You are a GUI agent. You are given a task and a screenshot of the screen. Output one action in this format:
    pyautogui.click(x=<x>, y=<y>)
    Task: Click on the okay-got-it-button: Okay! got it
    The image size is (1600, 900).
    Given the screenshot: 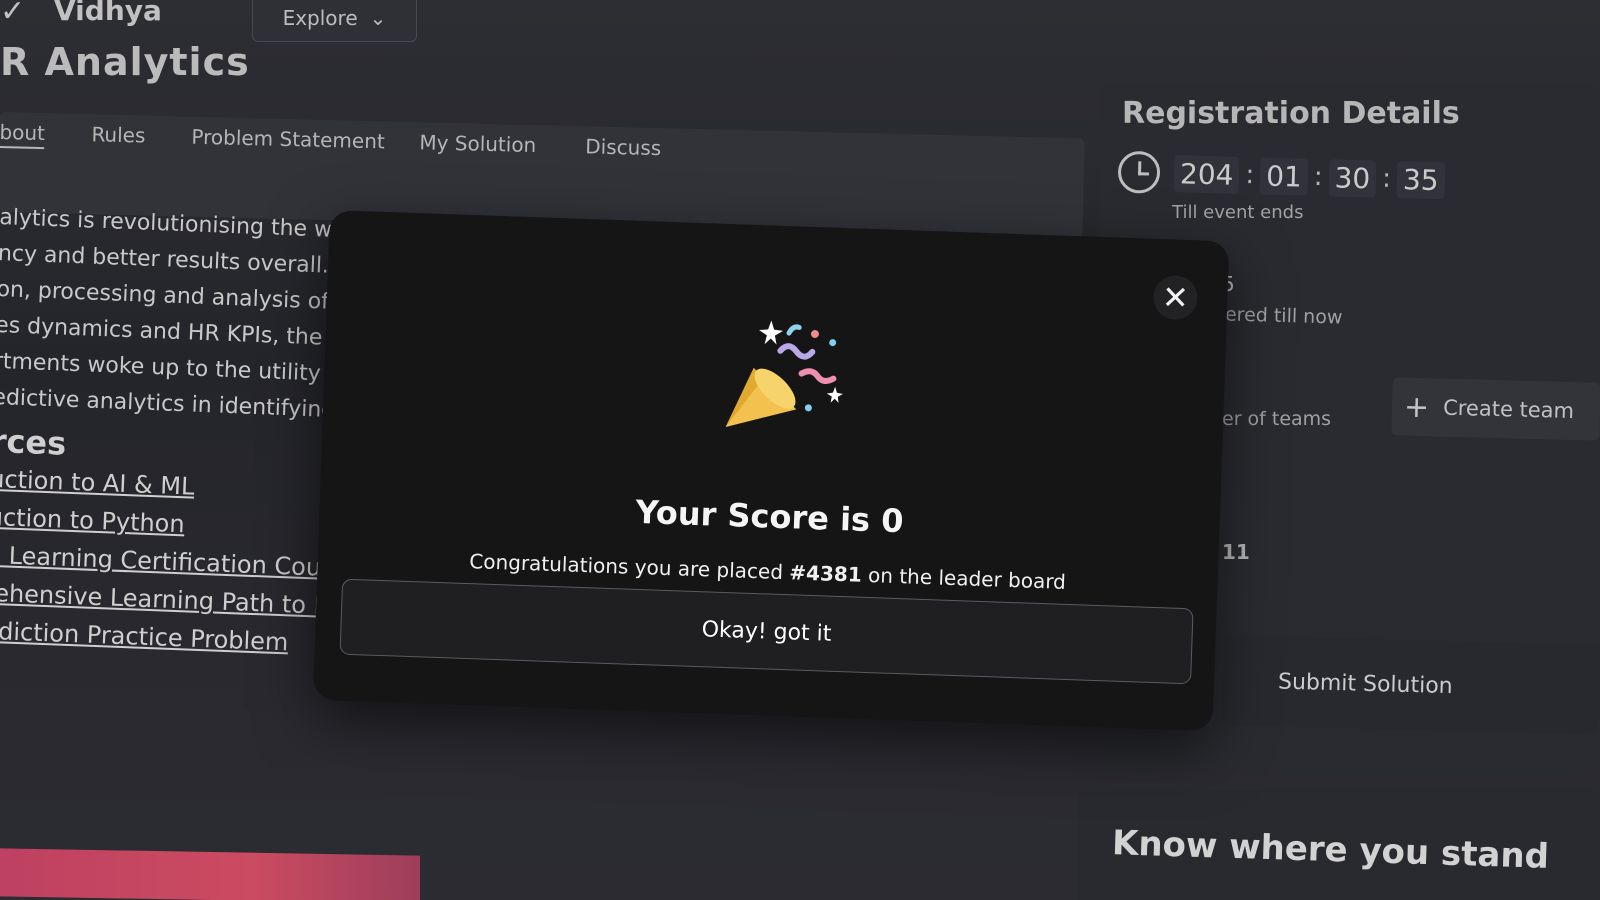 What is the action you would take?
    pyautogui.click(x=766, y=631)
    